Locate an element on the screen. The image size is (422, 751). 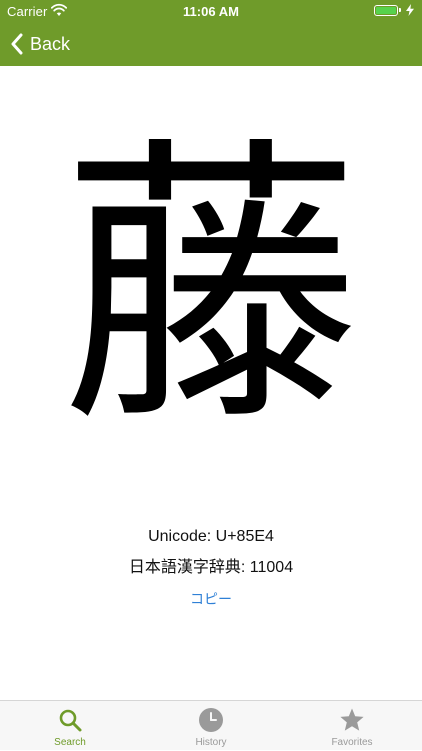
status-bar: Carrier 11:06 AM is located at coordinates (211, 11).